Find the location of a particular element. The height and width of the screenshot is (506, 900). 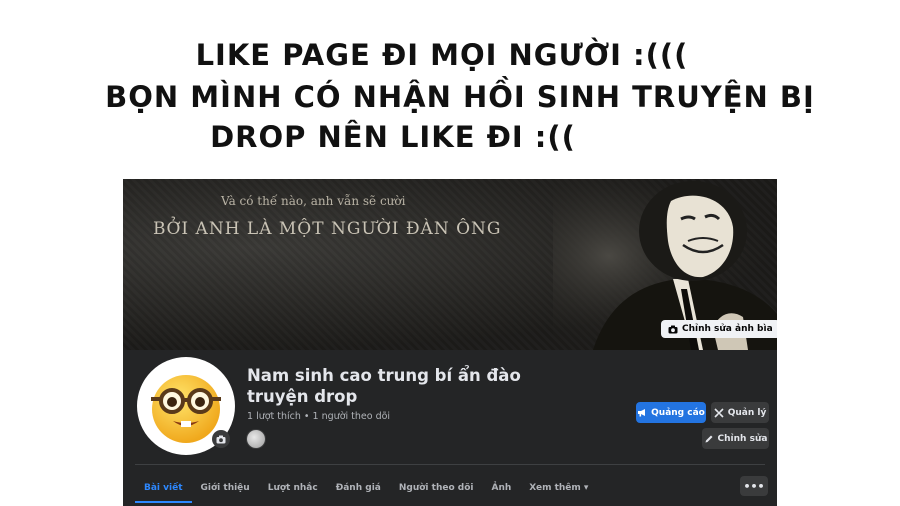

tab-photos: Ảnh is located at coordinates (501, 488).